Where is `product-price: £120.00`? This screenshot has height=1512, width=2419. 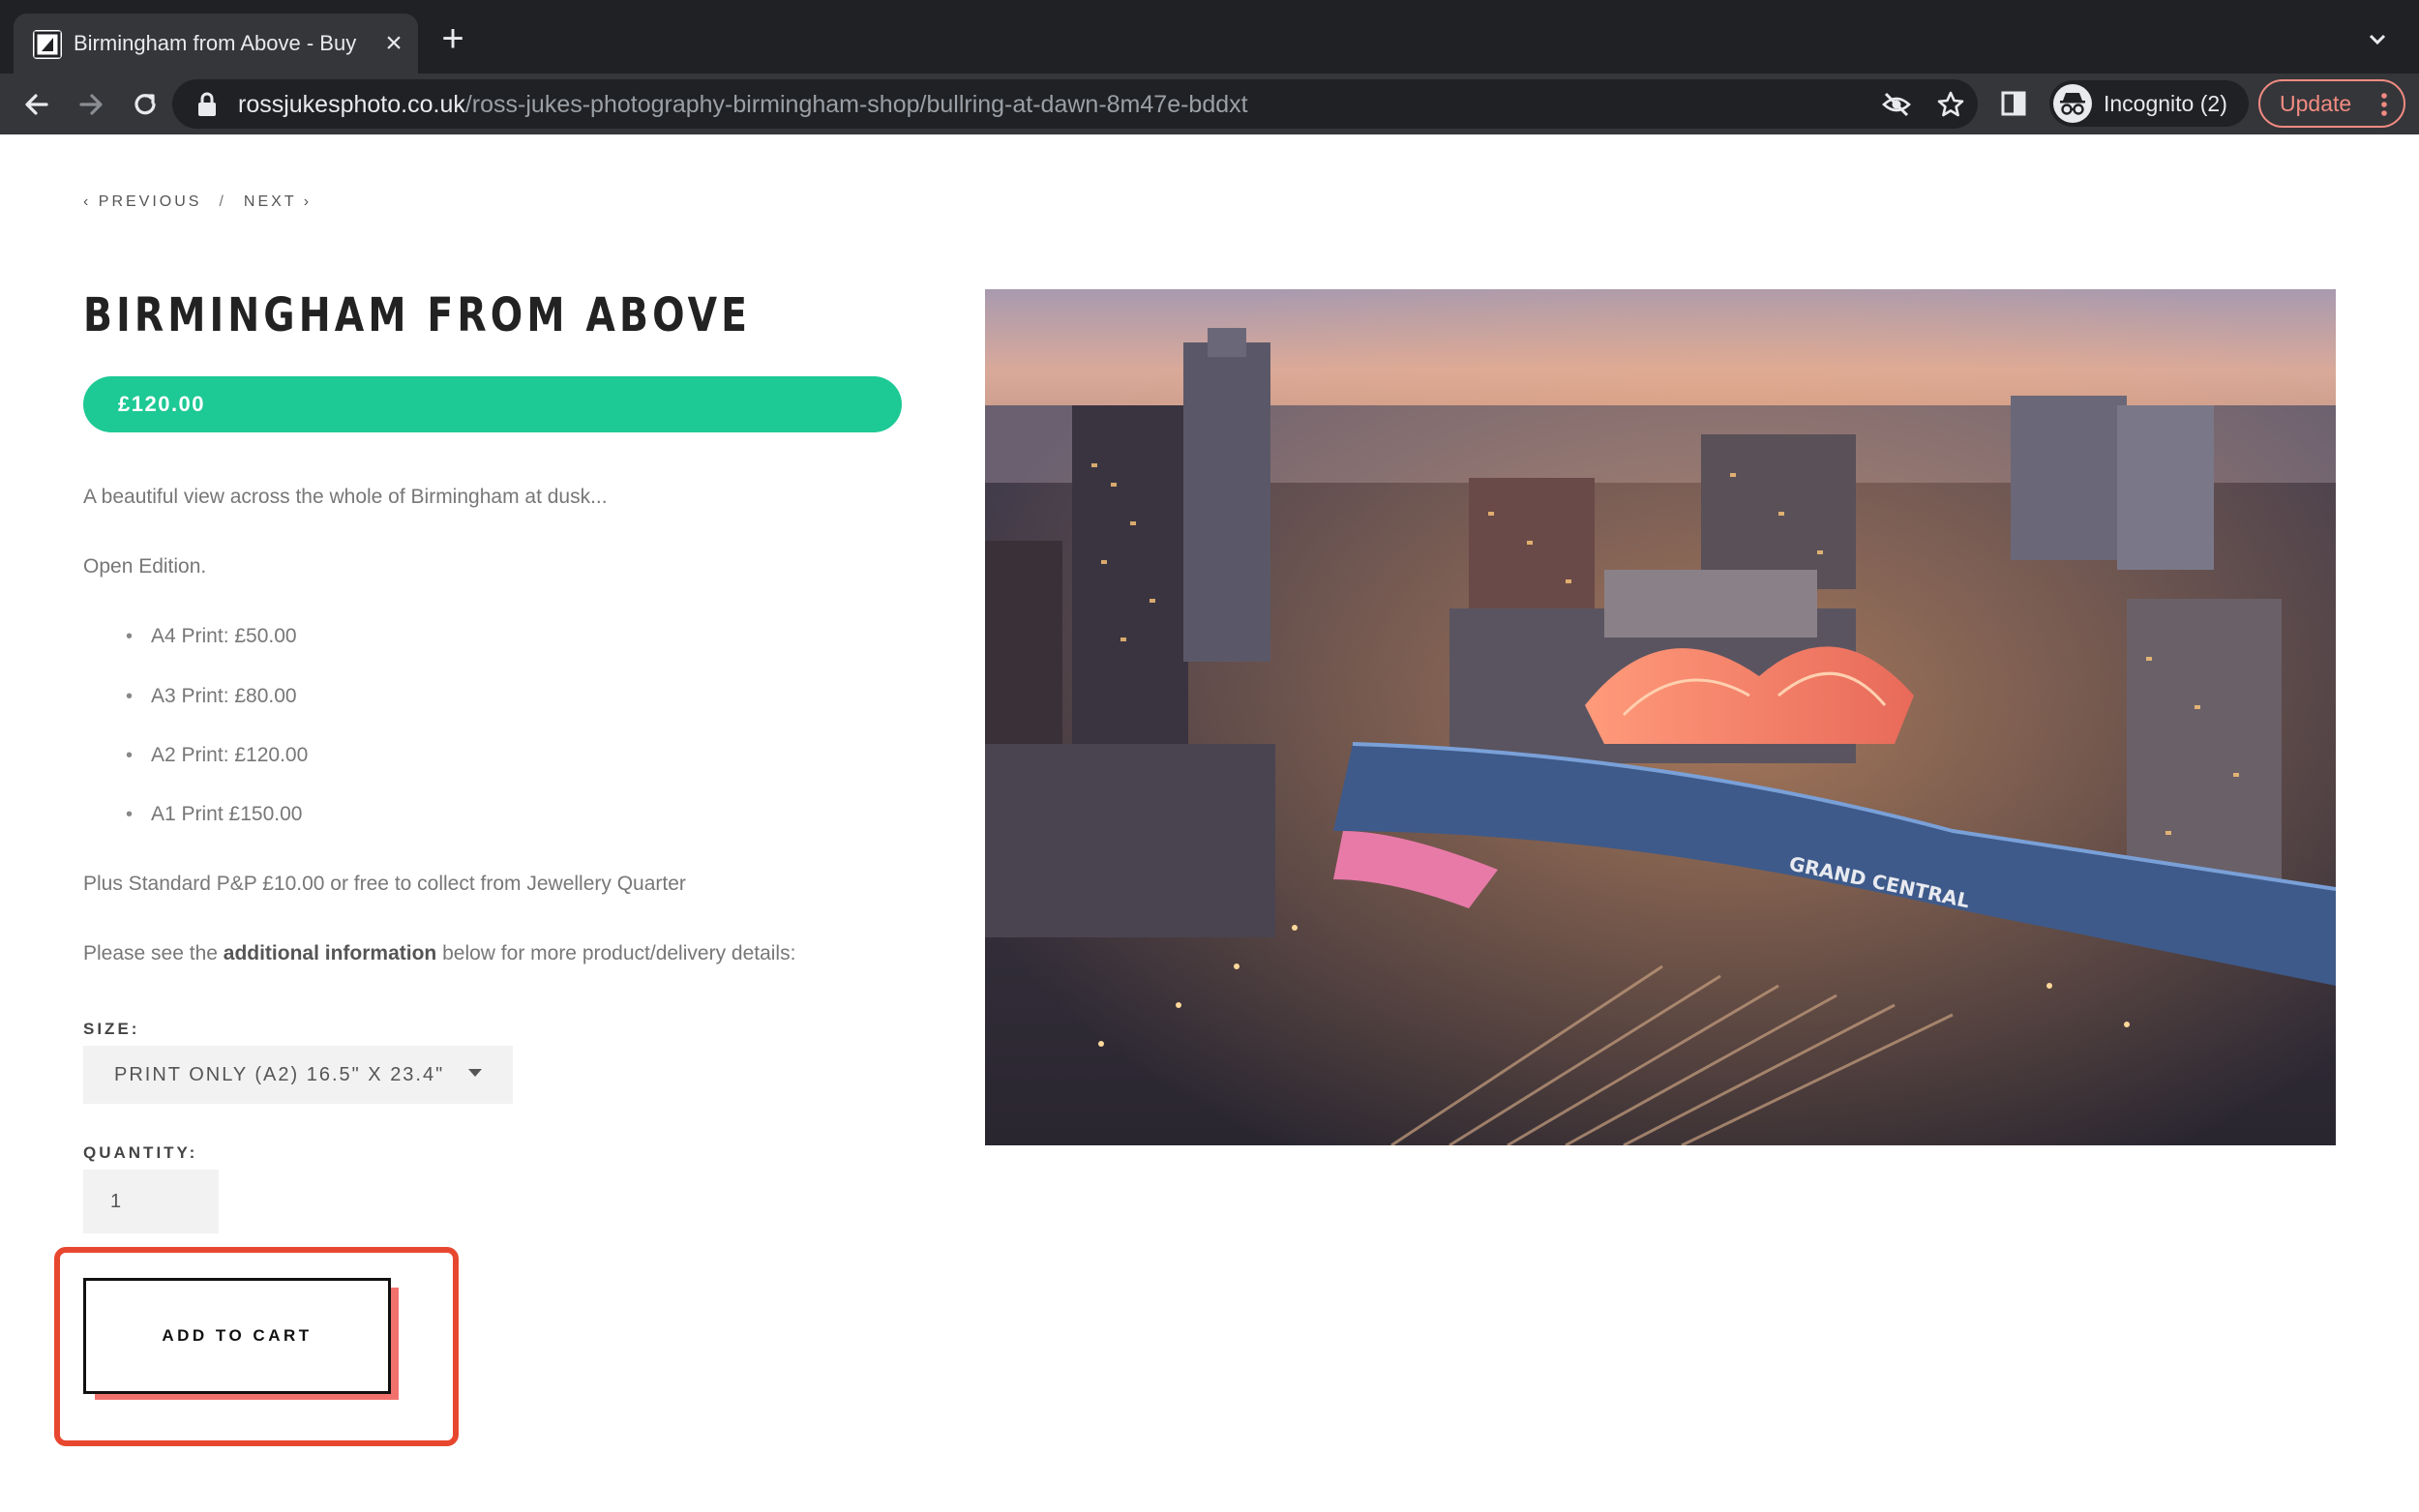
product-price: £120.00 is located at coordinates (162, 404).